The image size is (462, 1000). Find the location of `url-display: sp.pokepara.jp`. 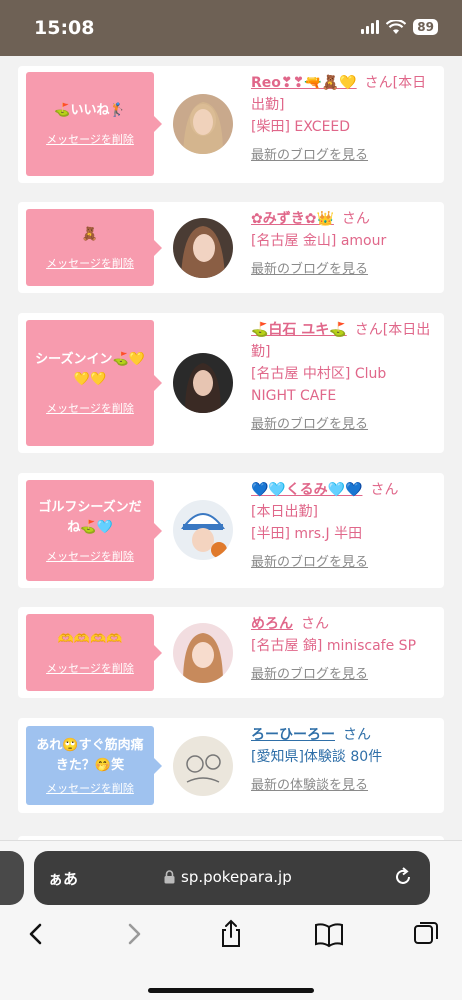

url-display: sp.pokepara.jp is located at coordinates (228, 877).